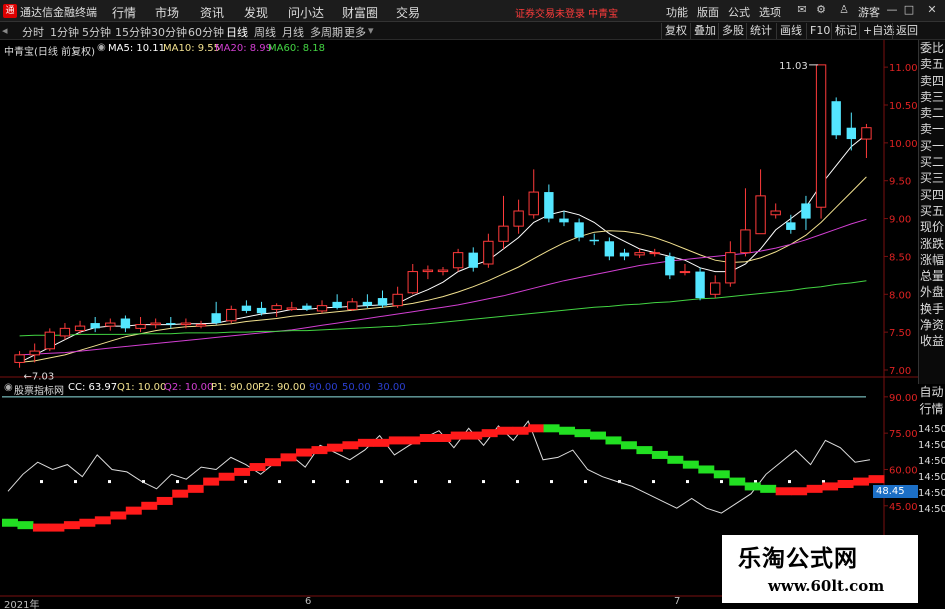  What do you see at coordinates (826, 586) in the screenshot?
I see `watermark-url: www.60lt.com` at bounding box center [826, 586].